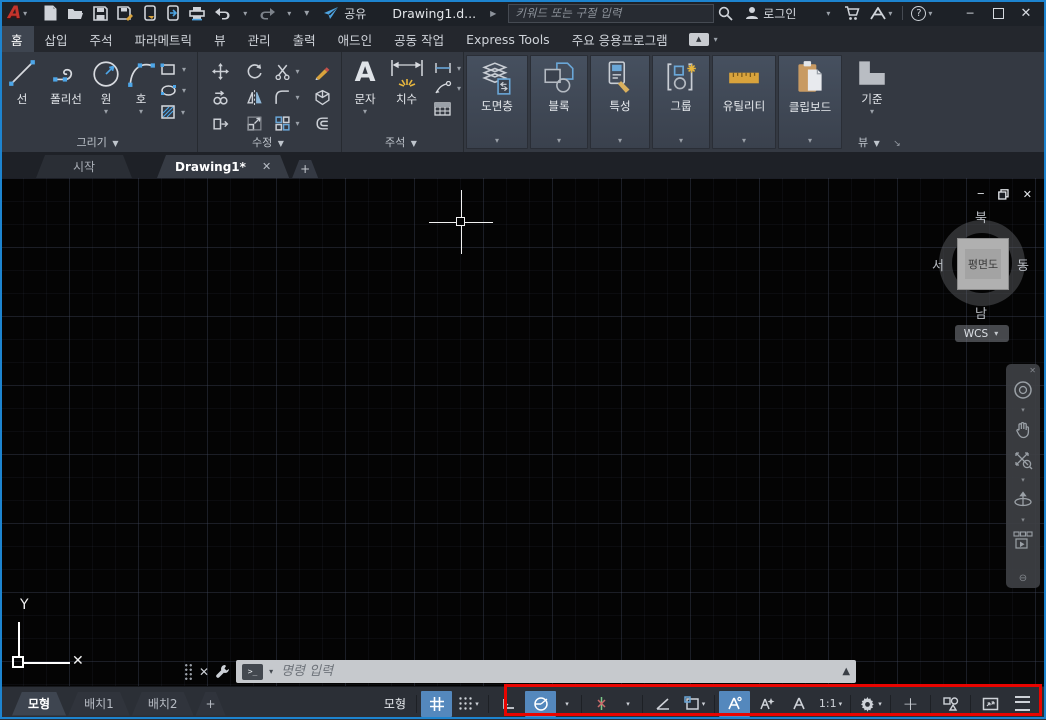 This screenshot has width=1046, height=720. Describe the element at coordinates (945, 142) in the screenshot. I see `panel-view-title: 뷰 ▼ ↘` at that location.